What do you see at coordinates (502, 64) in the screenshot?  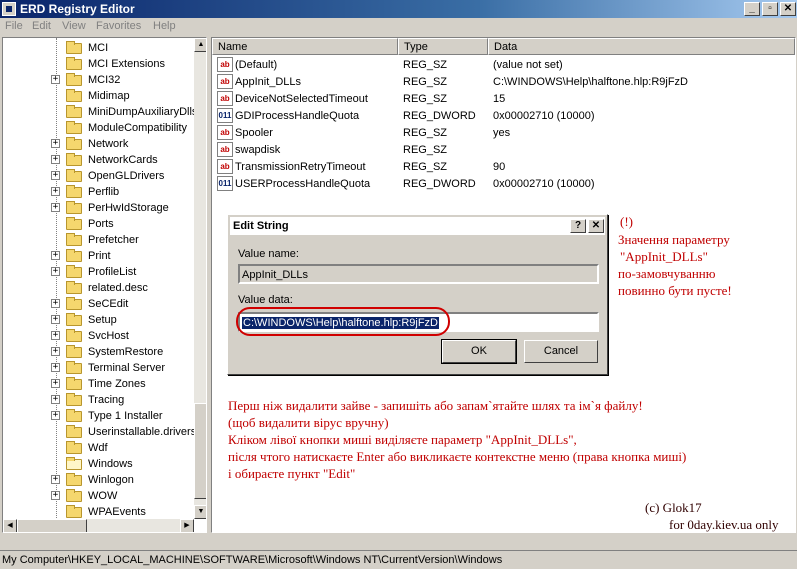 I see `value-row: ab (Default) REG_SZ (value not set)` at bounding box center [502, 64].